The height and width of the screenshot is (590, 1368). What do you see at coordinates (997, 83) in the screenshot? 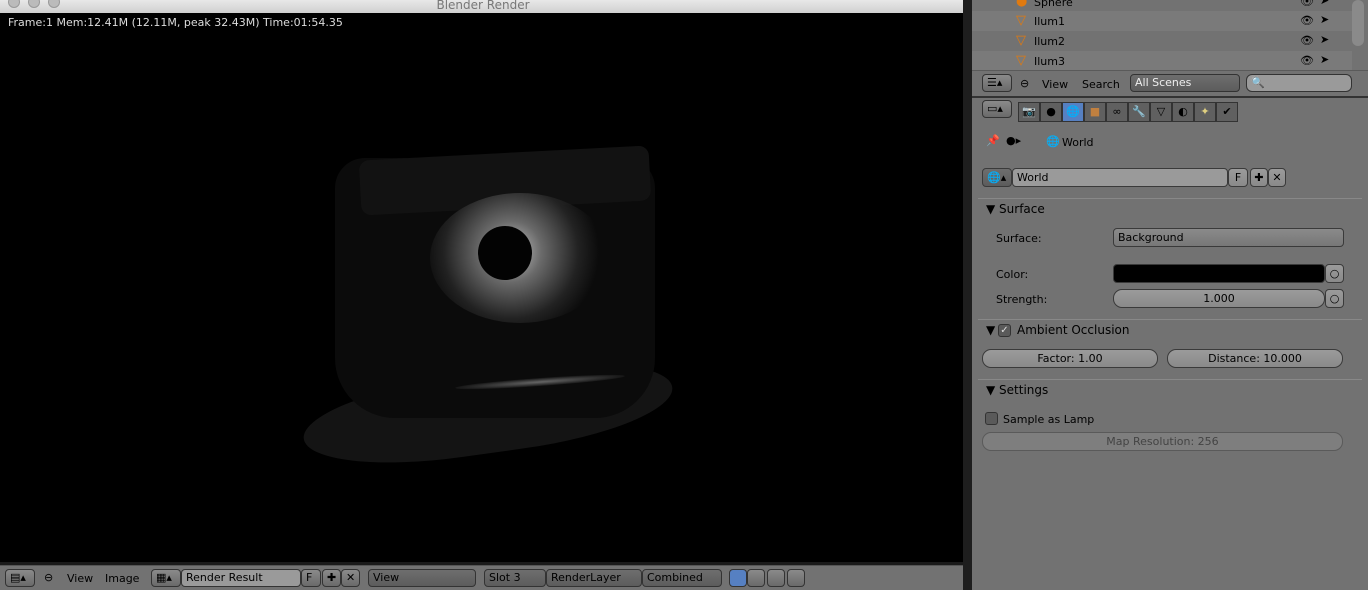
I see `editor-type-button: ☰▴` at bounding box center [997, 83].